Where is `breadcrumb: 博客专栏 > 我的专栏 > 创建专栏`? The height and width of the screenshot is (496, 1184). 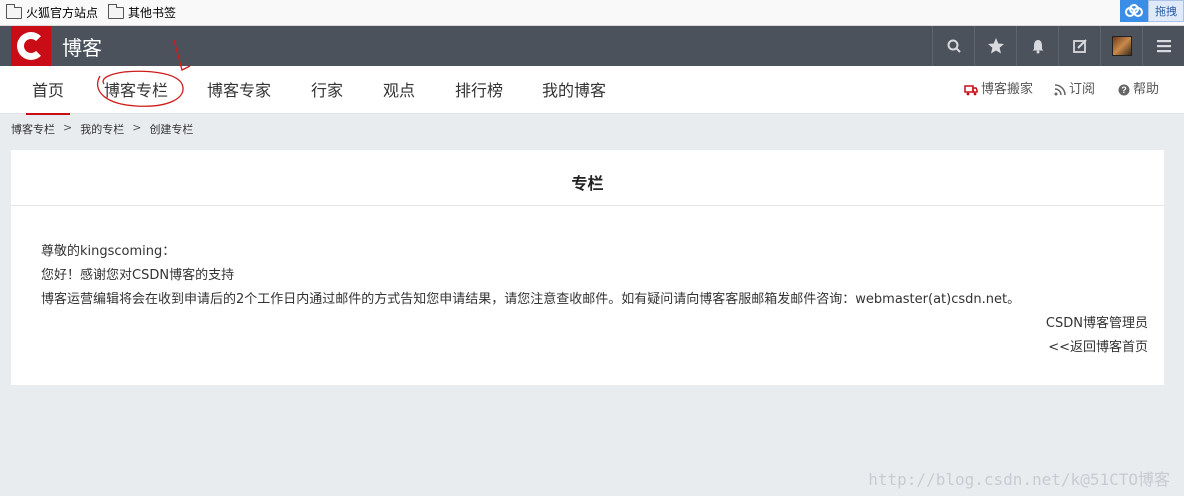 breadcrumb: 博客专栏 > 我的专栏 > 创建专栏 is located at coordinates (102, 129).